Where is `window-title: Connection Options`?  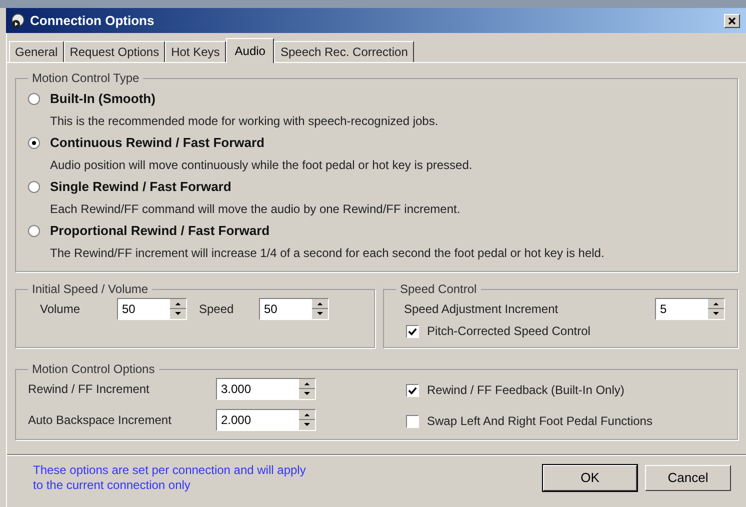
window-title: Connection Options is located at coordinates (93, 21).